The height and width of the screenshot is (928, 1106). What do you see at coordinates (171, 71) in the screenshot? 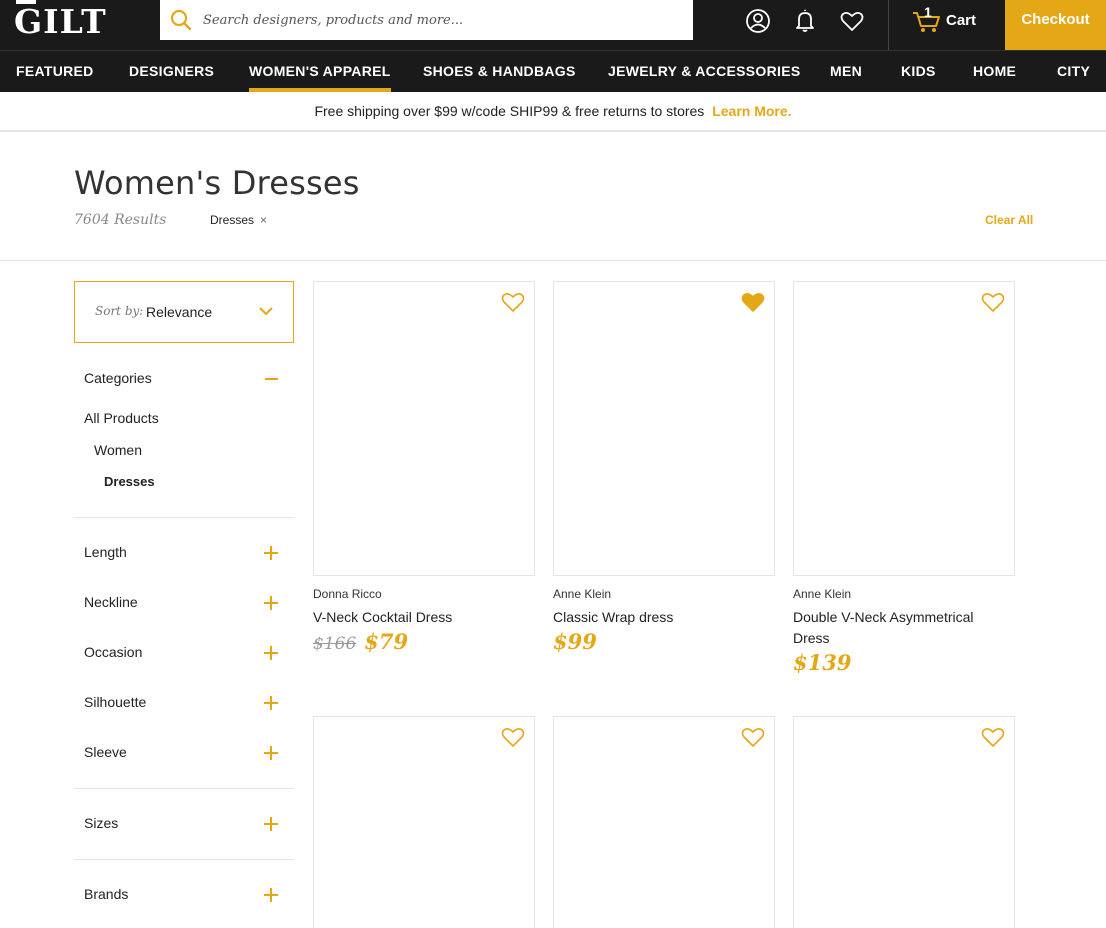
I see `nav-designers: DESIGNERS` at bounding box center [171, 71].